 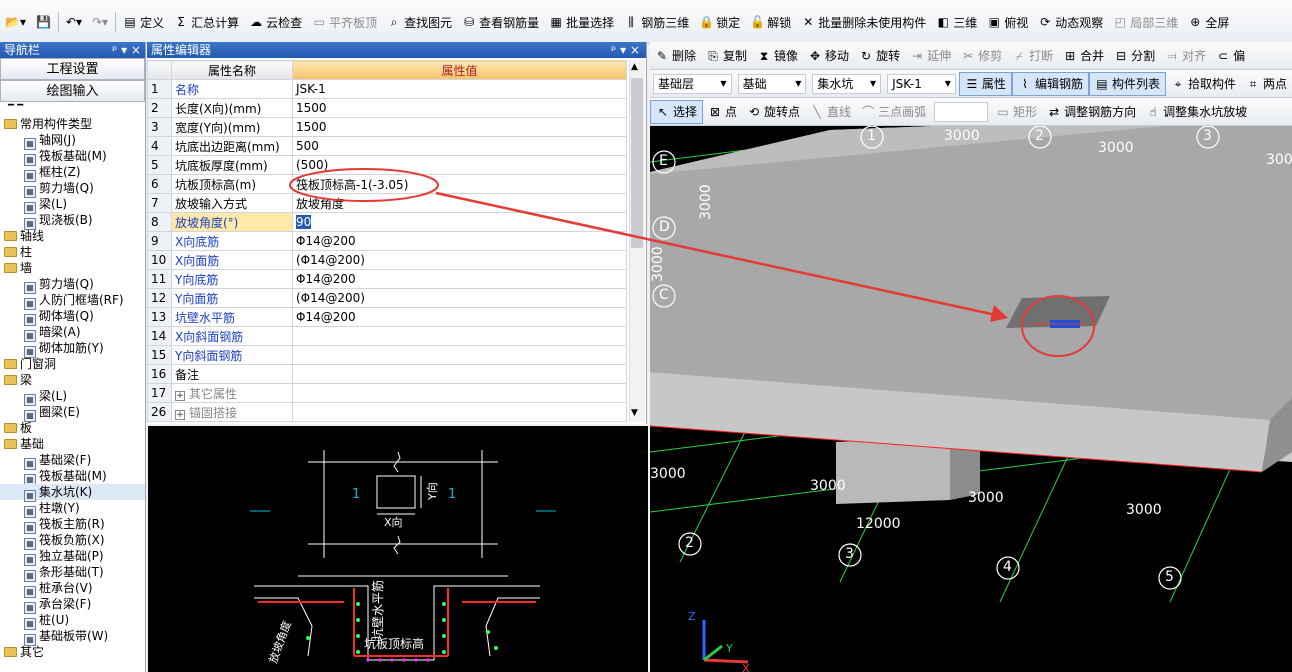 I want to click on nav-tree-item: 轴线, so click(x=72, y=236).